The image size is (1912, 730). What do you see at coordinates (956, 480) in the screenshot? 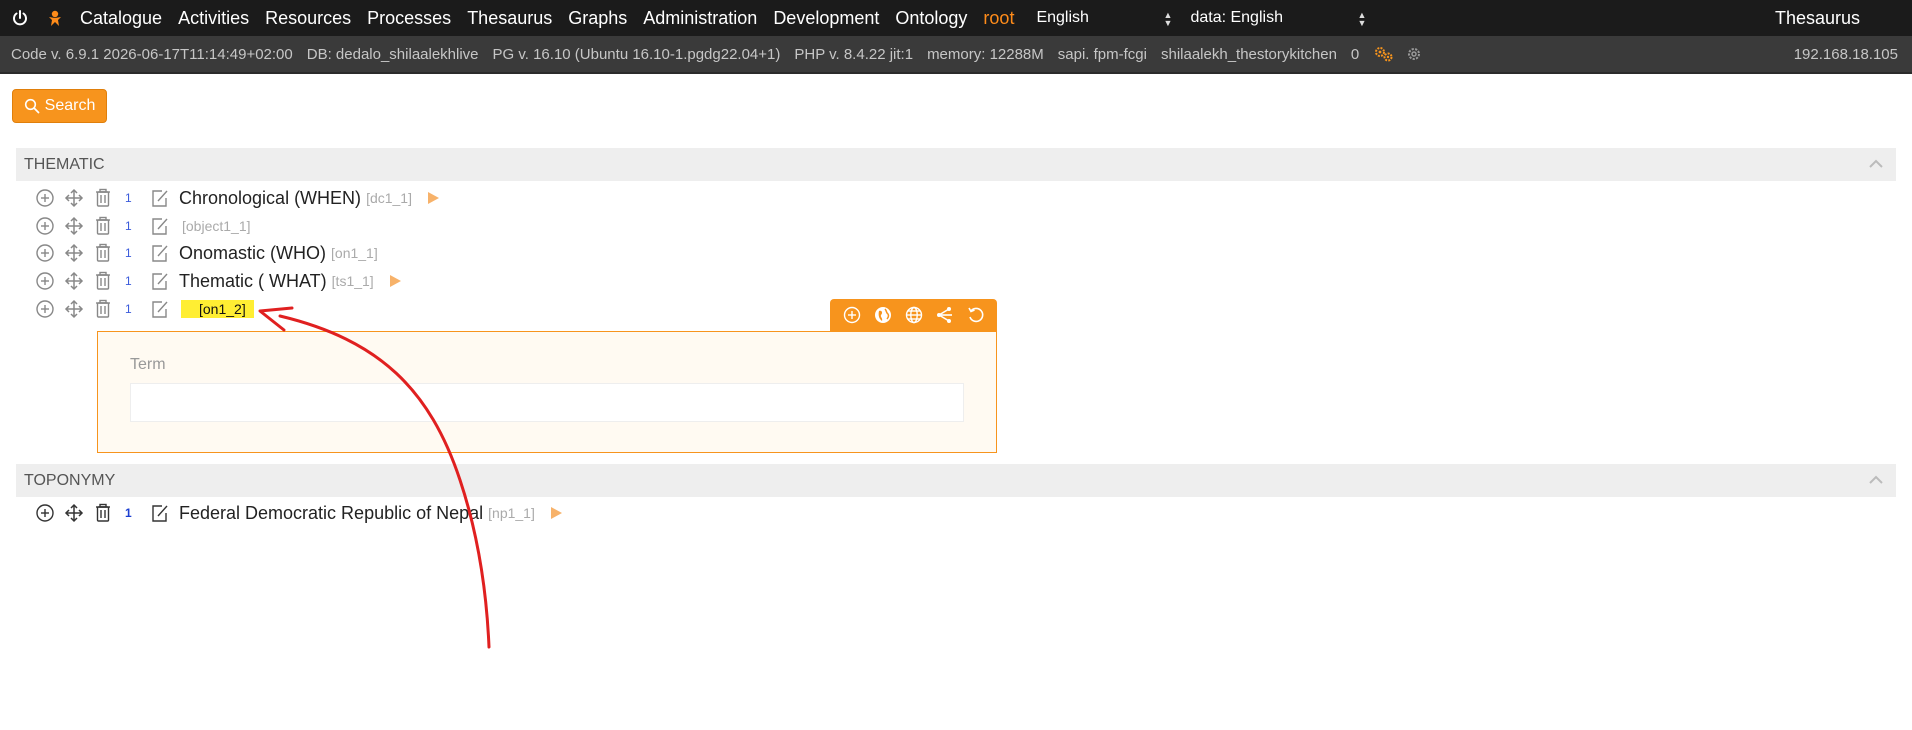
I see `section-header-toponymy: TOPONYMY` at bounding box center [956, 480].